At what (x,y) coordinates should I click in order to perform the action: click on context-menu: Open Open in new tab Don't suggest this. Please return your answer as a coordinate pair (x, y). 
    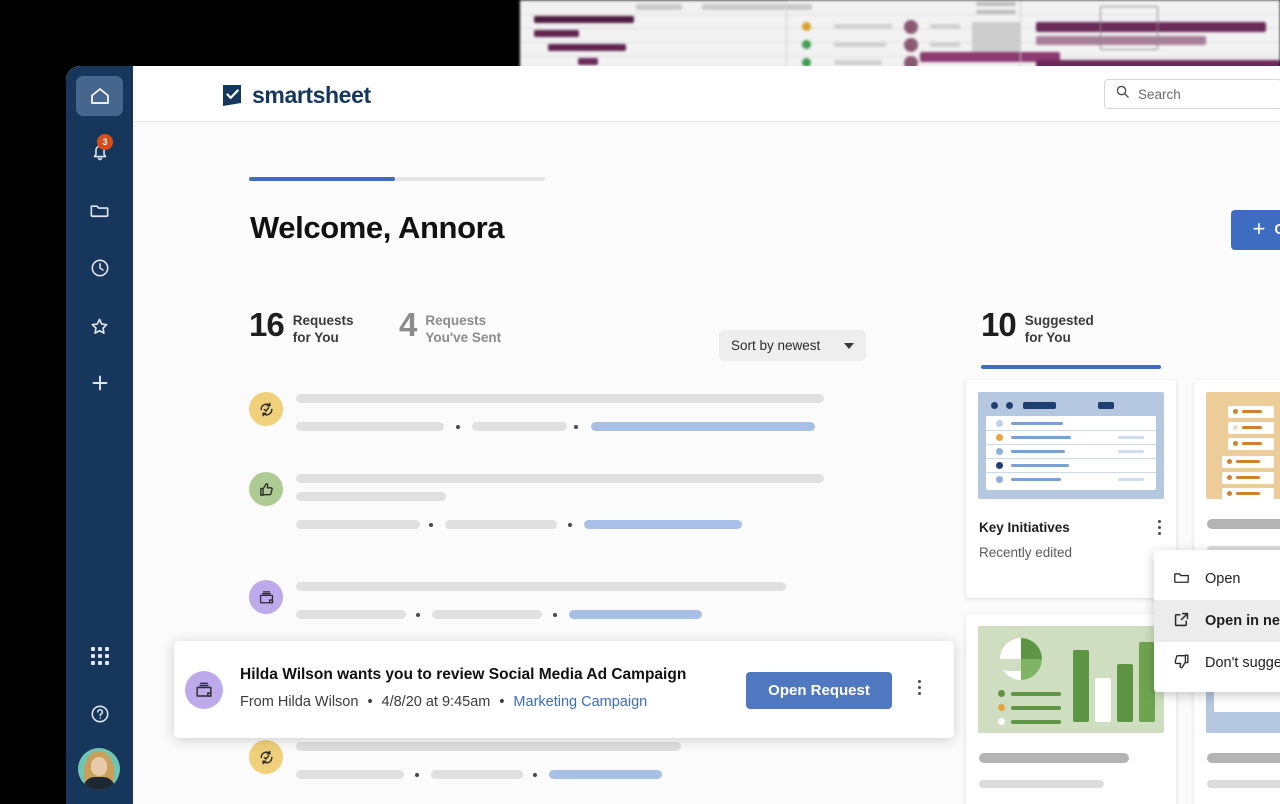
    Looking at the image, I should click on (1217, 621).